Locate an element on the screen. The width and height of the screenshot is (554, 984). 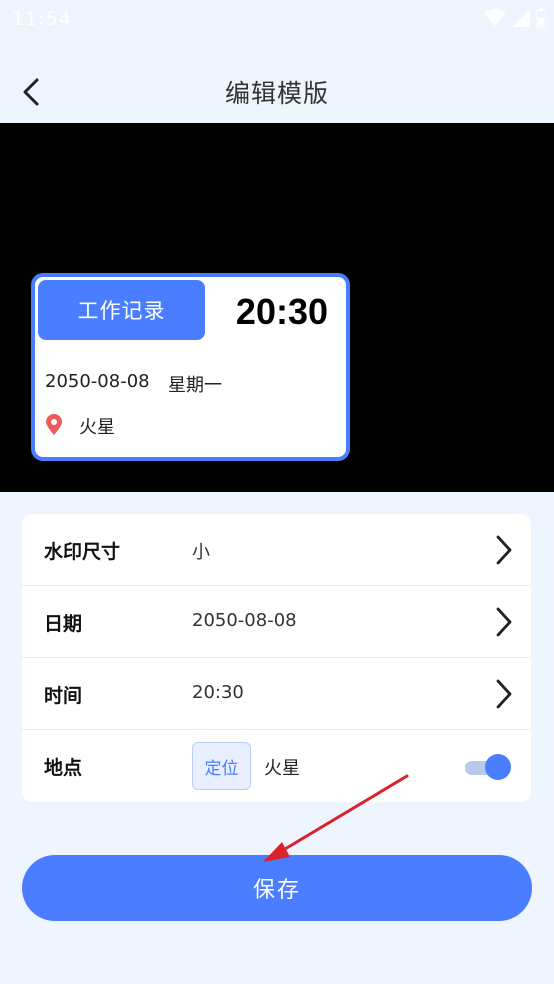
setting-row-time: 时间 20:30 is located at coordinates (276, 694).